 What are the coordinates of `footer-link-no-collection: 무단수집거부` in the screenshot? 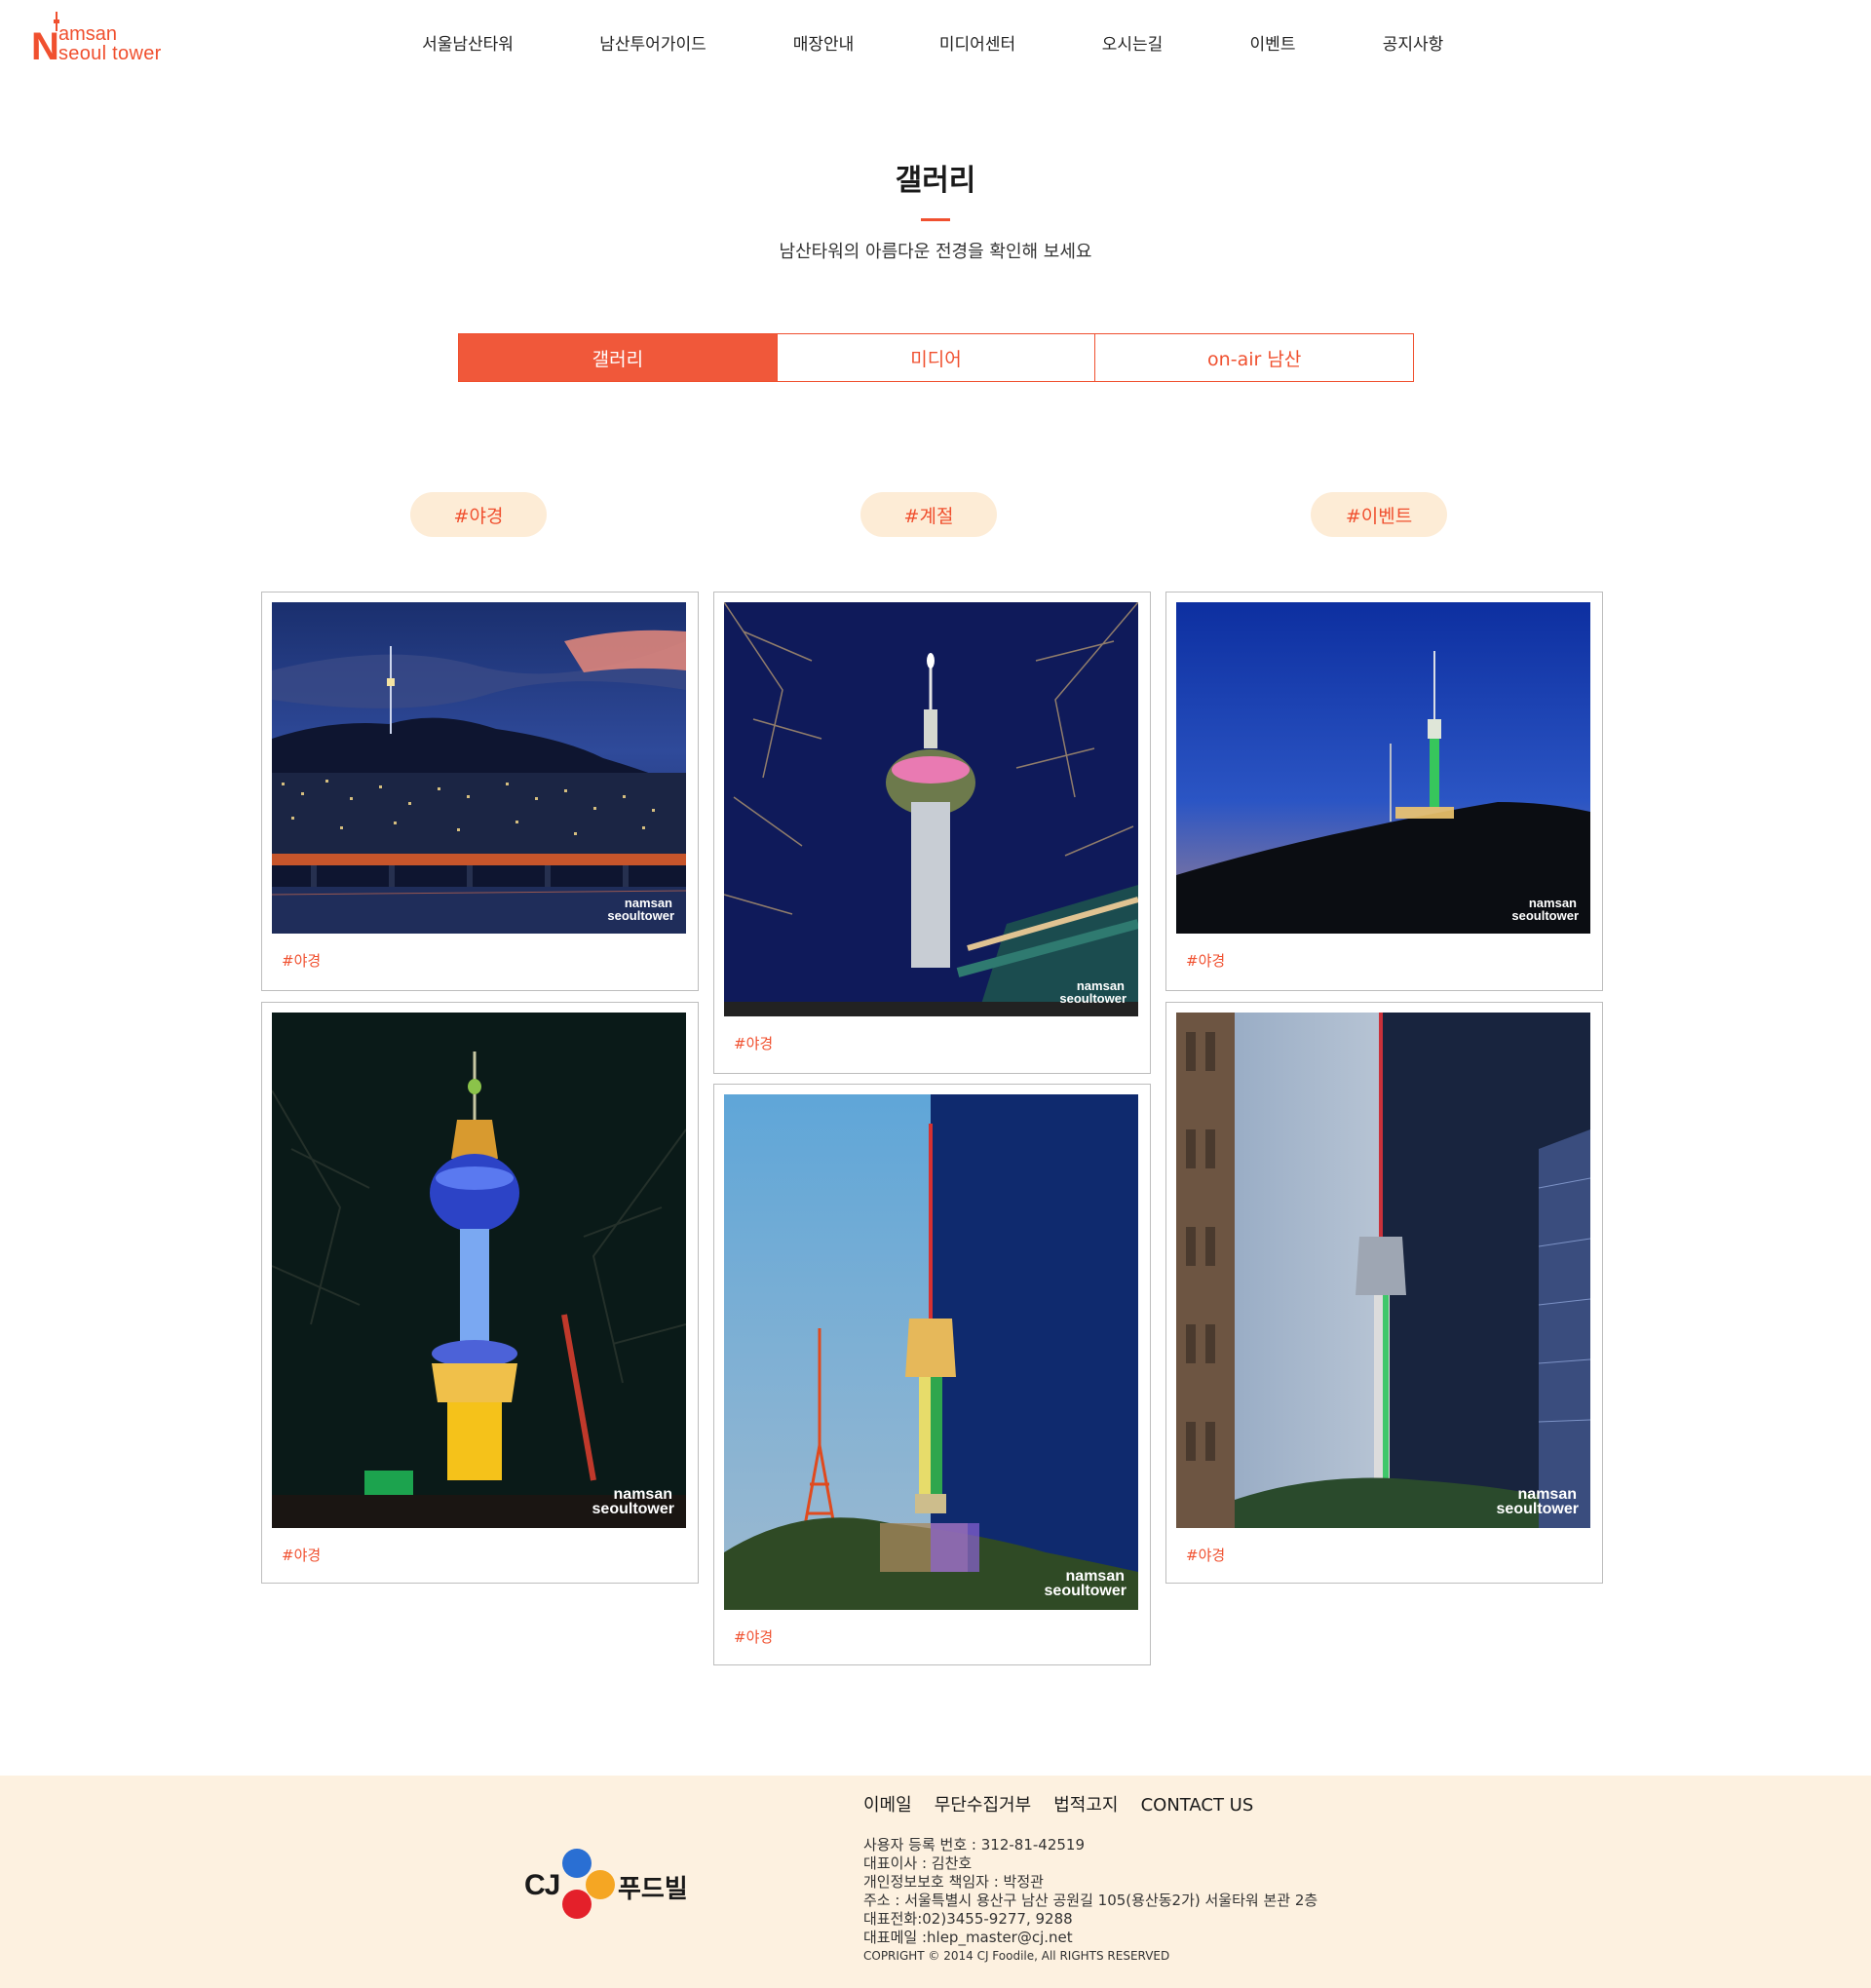 It's located at (983, 1805).